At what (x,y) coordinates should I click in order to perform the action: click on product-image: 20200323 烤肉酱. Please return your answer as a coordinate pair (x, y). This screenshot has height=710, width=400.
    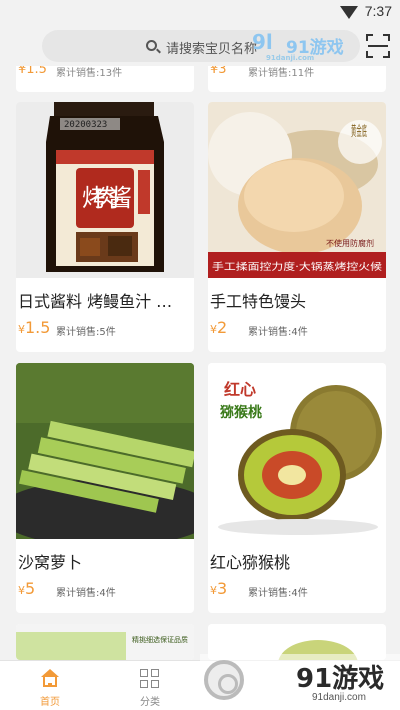
    Looking at the image, I should click on (105, 190).